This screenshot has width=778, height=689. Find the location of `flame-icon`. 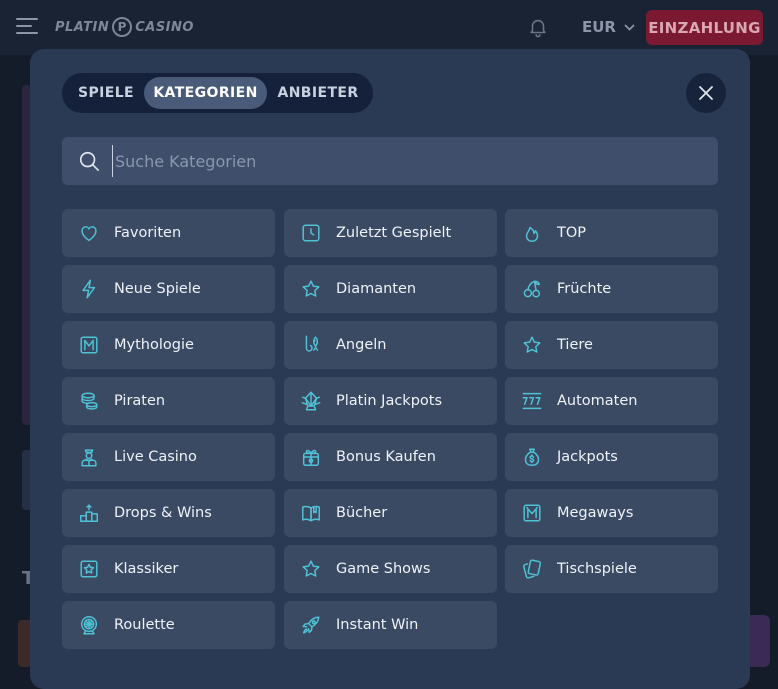

flame-icon is located at coordinates (532, 233).